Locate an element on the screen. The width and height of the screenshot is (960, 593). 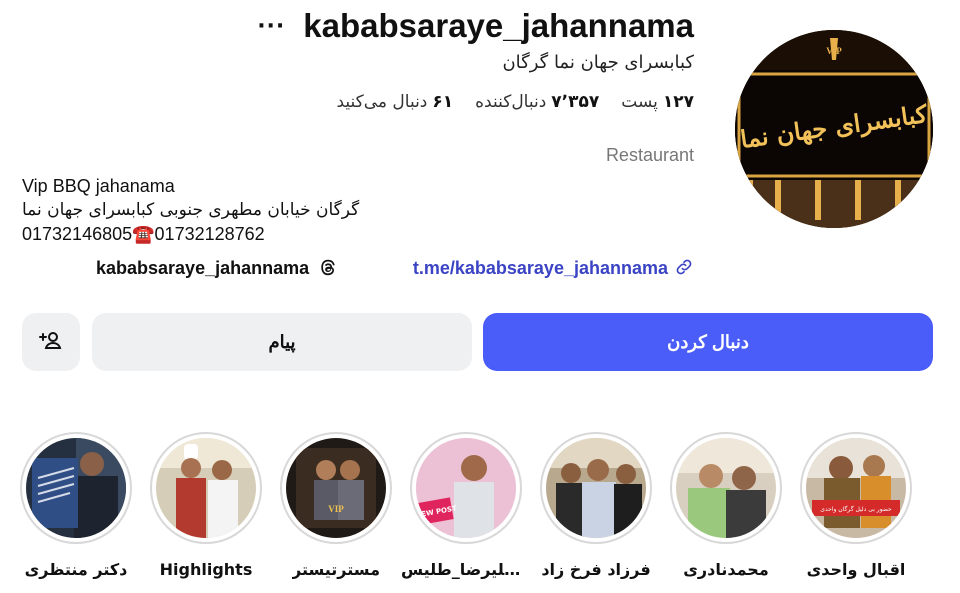
highlight-label: مسترتیستر is located at coordinates (336, 569).